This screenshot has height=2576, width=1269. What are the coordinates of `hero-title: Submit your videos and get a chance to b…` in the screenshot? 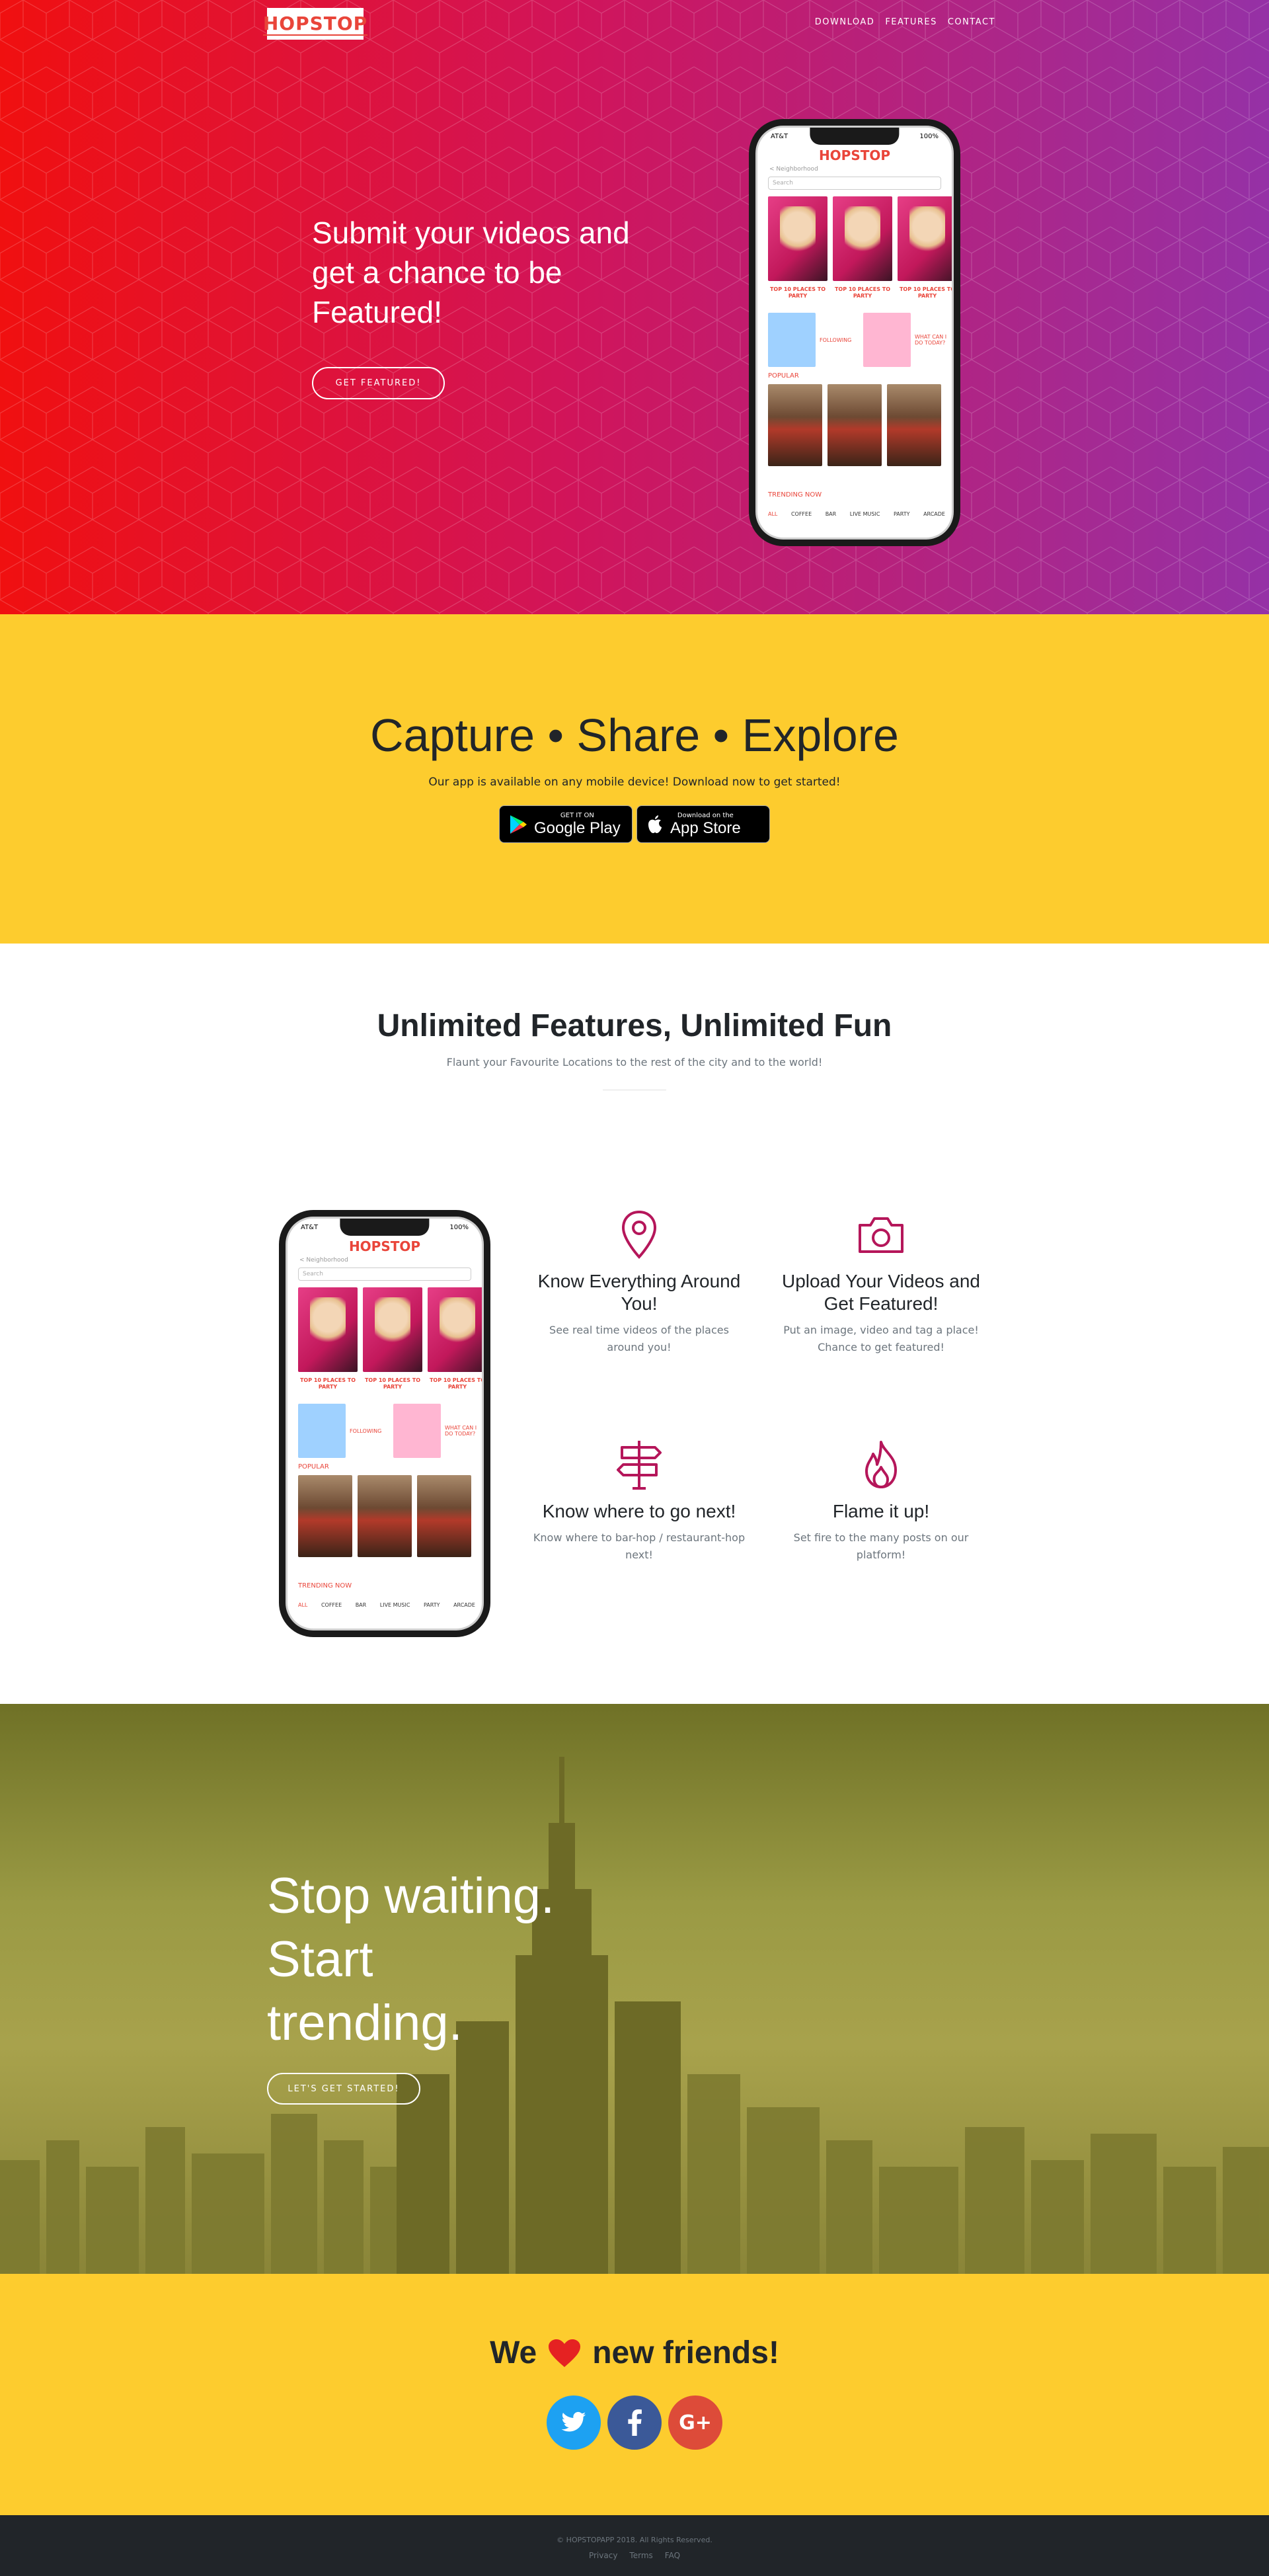 It's located at (471, 272).